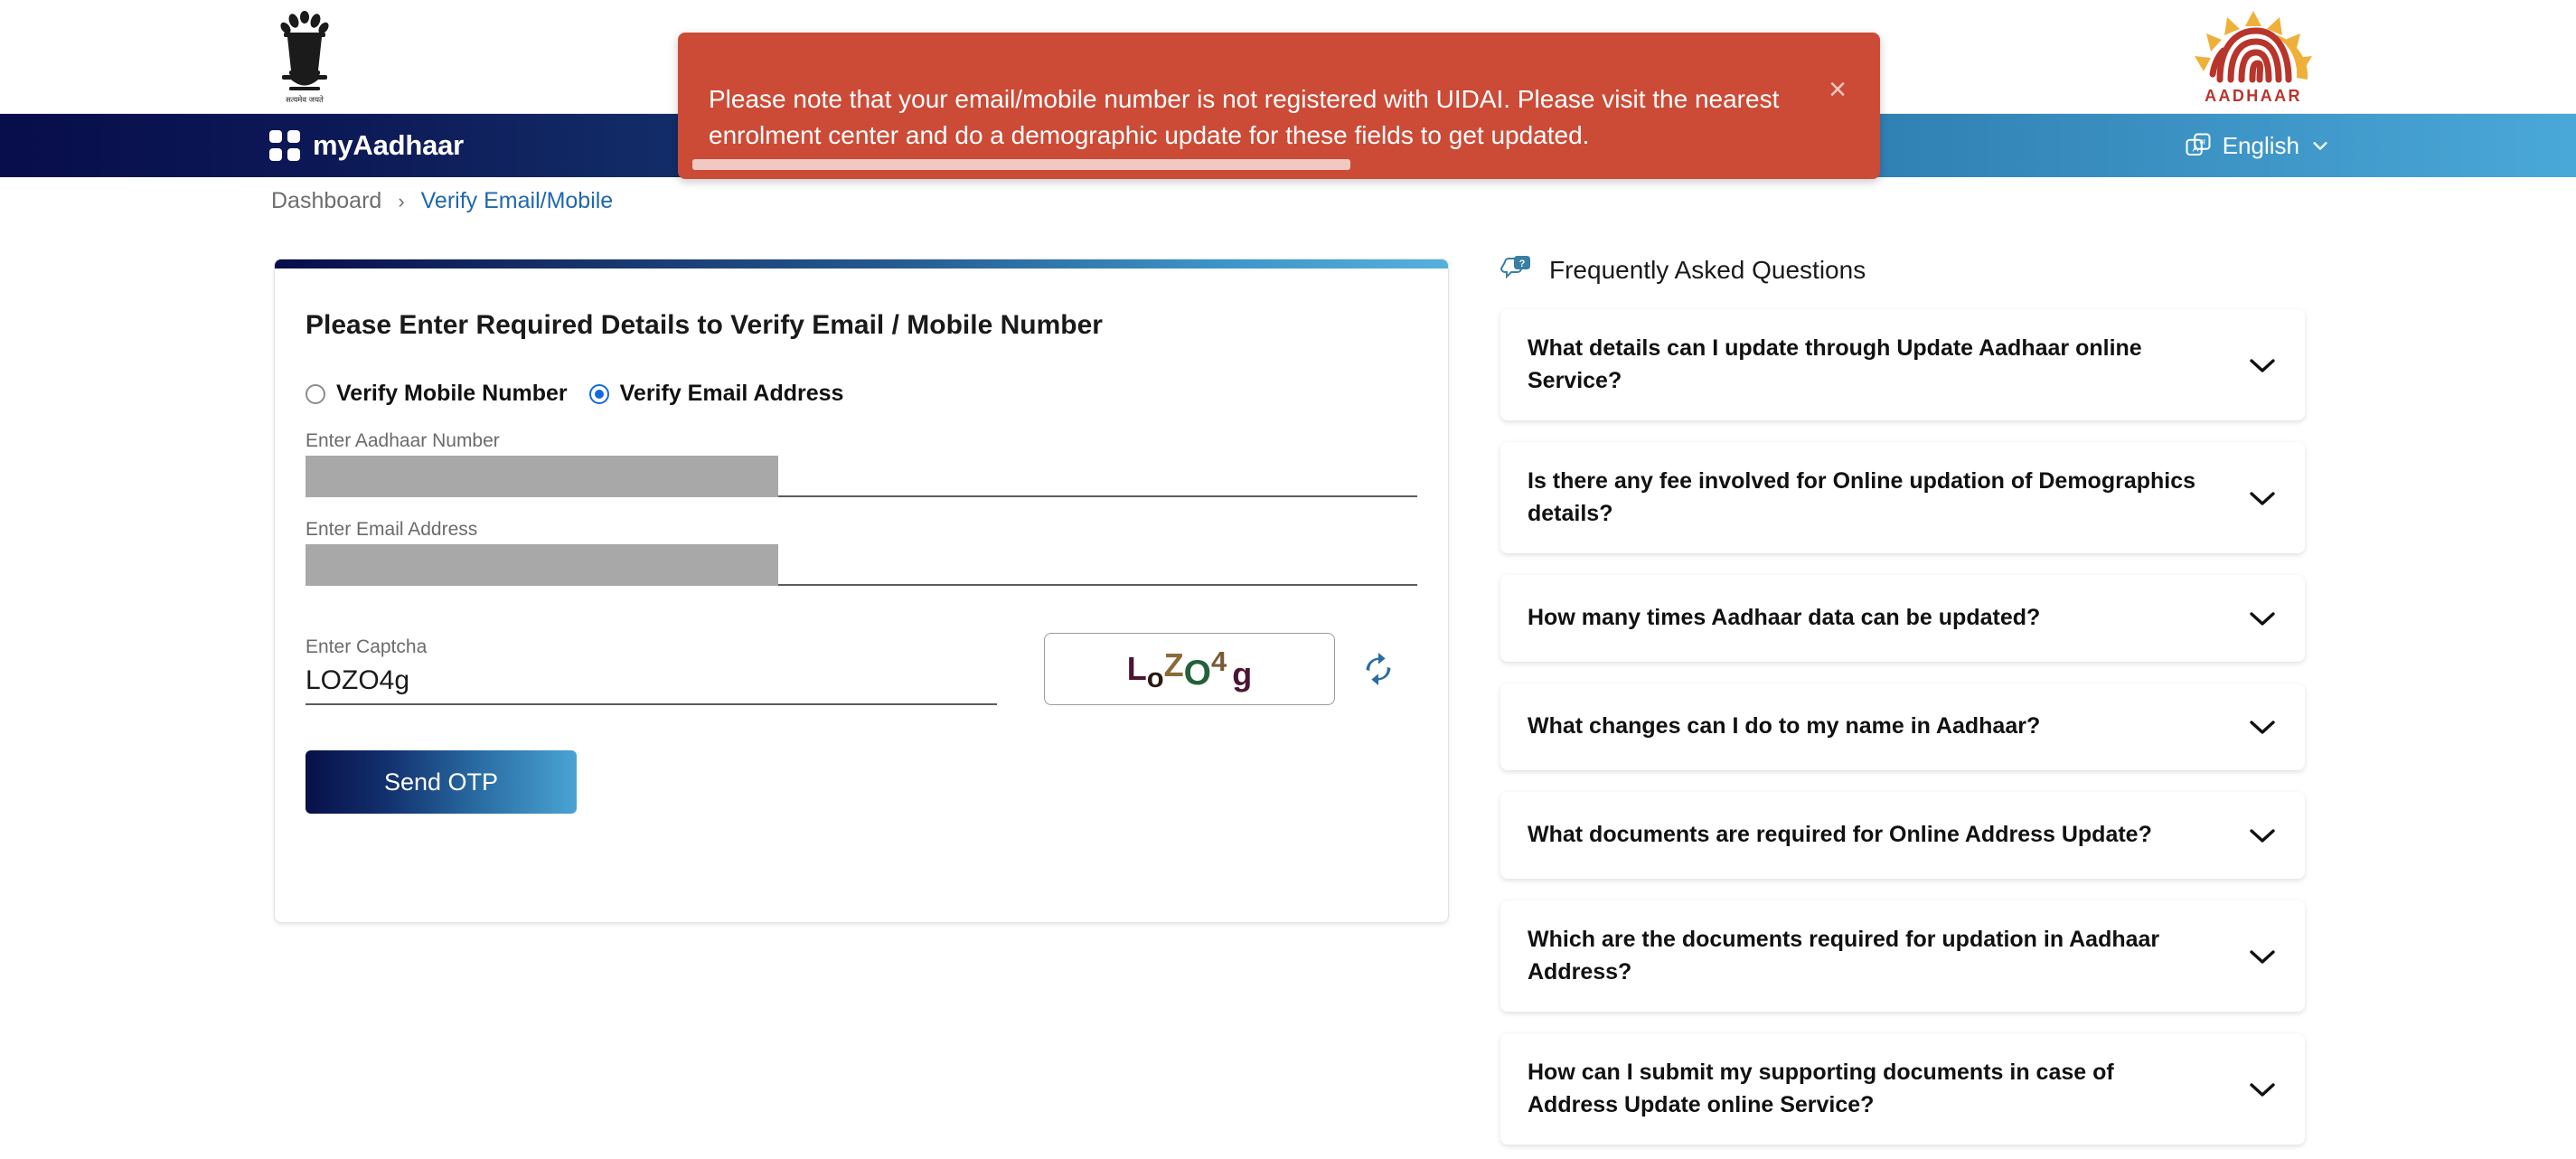 This screenshot has height=1159, width=2576. I want to click on aadhaar-number-redaction, so click(542, 476).